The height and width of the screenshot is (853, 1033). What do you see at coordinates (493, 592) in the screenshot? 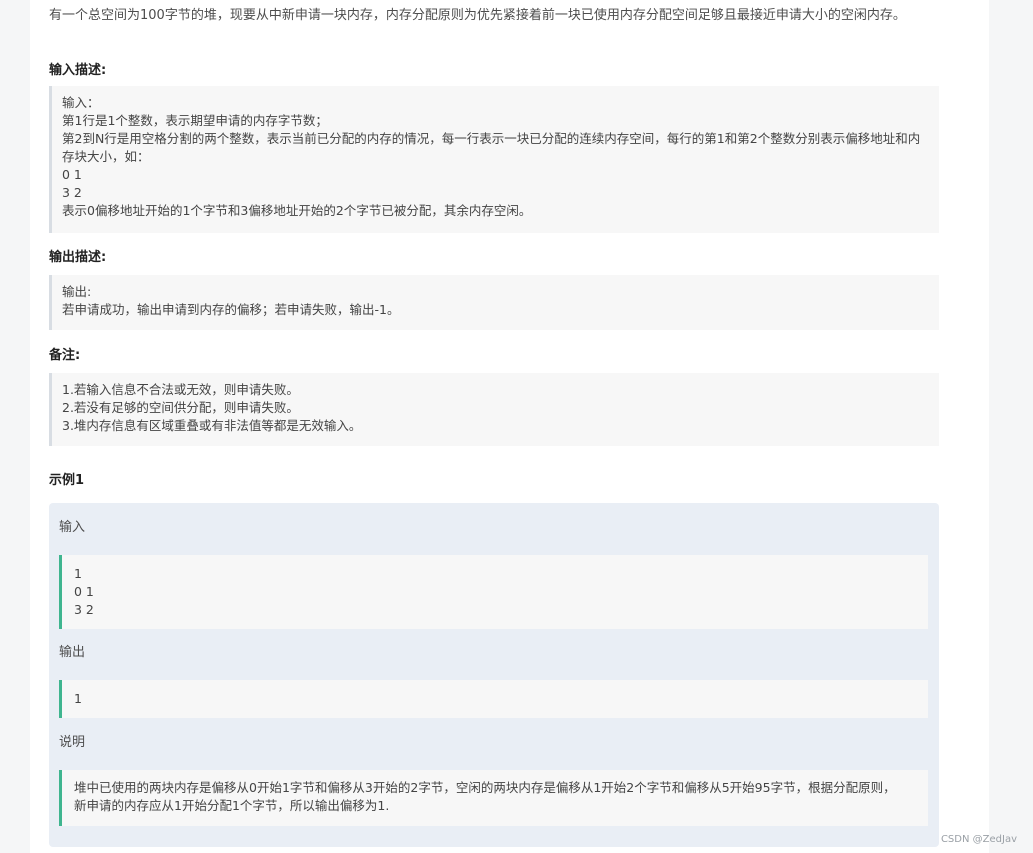
I see `example-input-box: 1 0 1 3 2` at bounding box center [493, 592].